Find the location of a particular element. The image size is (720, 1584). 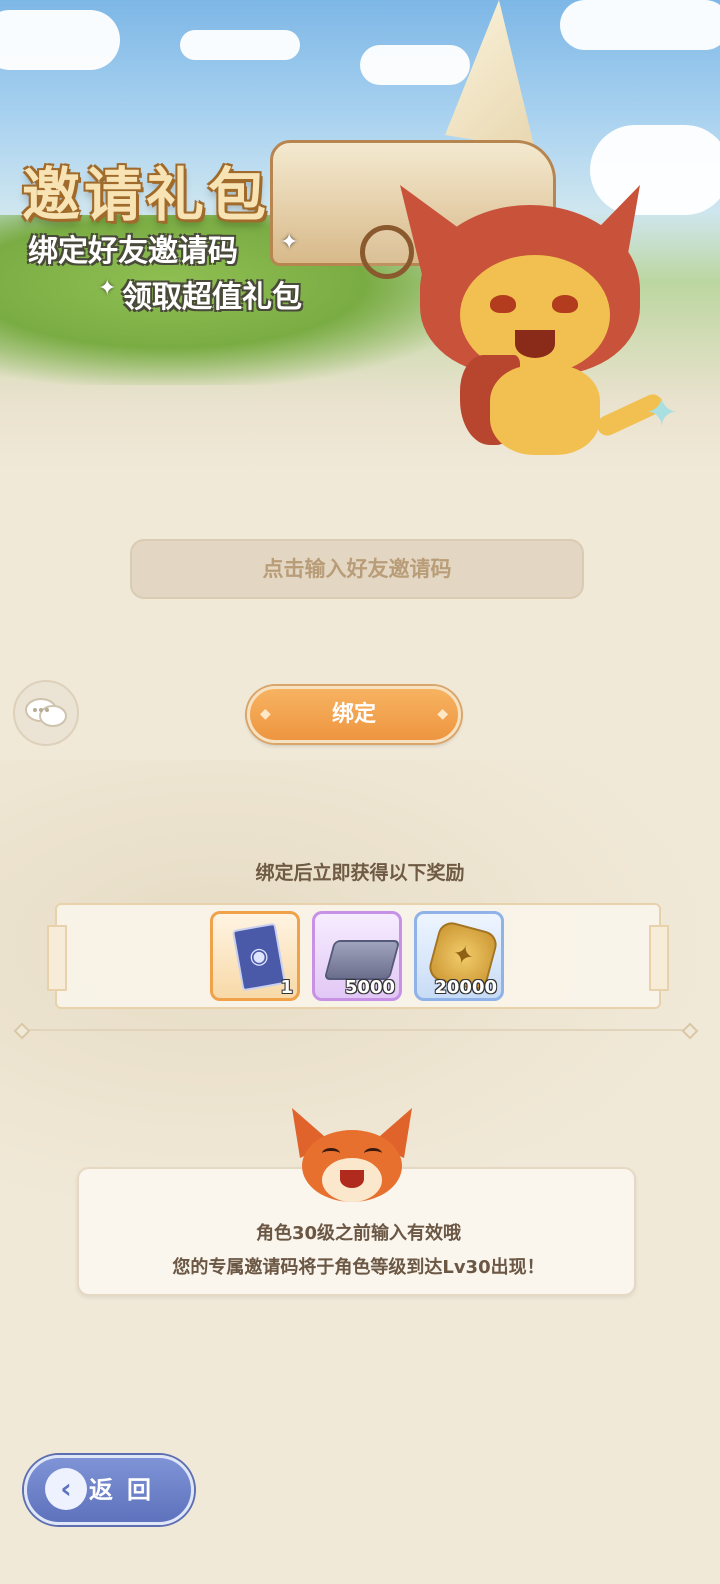

reward-count: 1 is located at coordinates (286, 987).